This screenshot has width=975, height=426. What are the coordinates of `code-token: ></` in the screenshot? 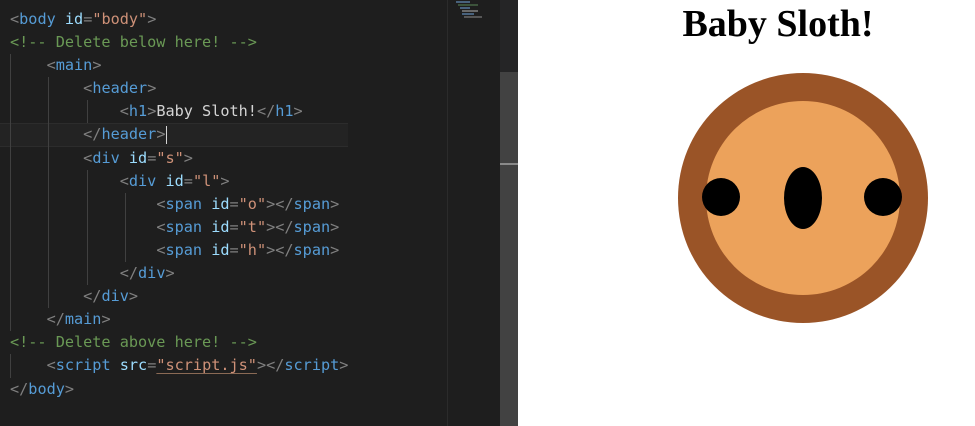 It's located at (280, 249).